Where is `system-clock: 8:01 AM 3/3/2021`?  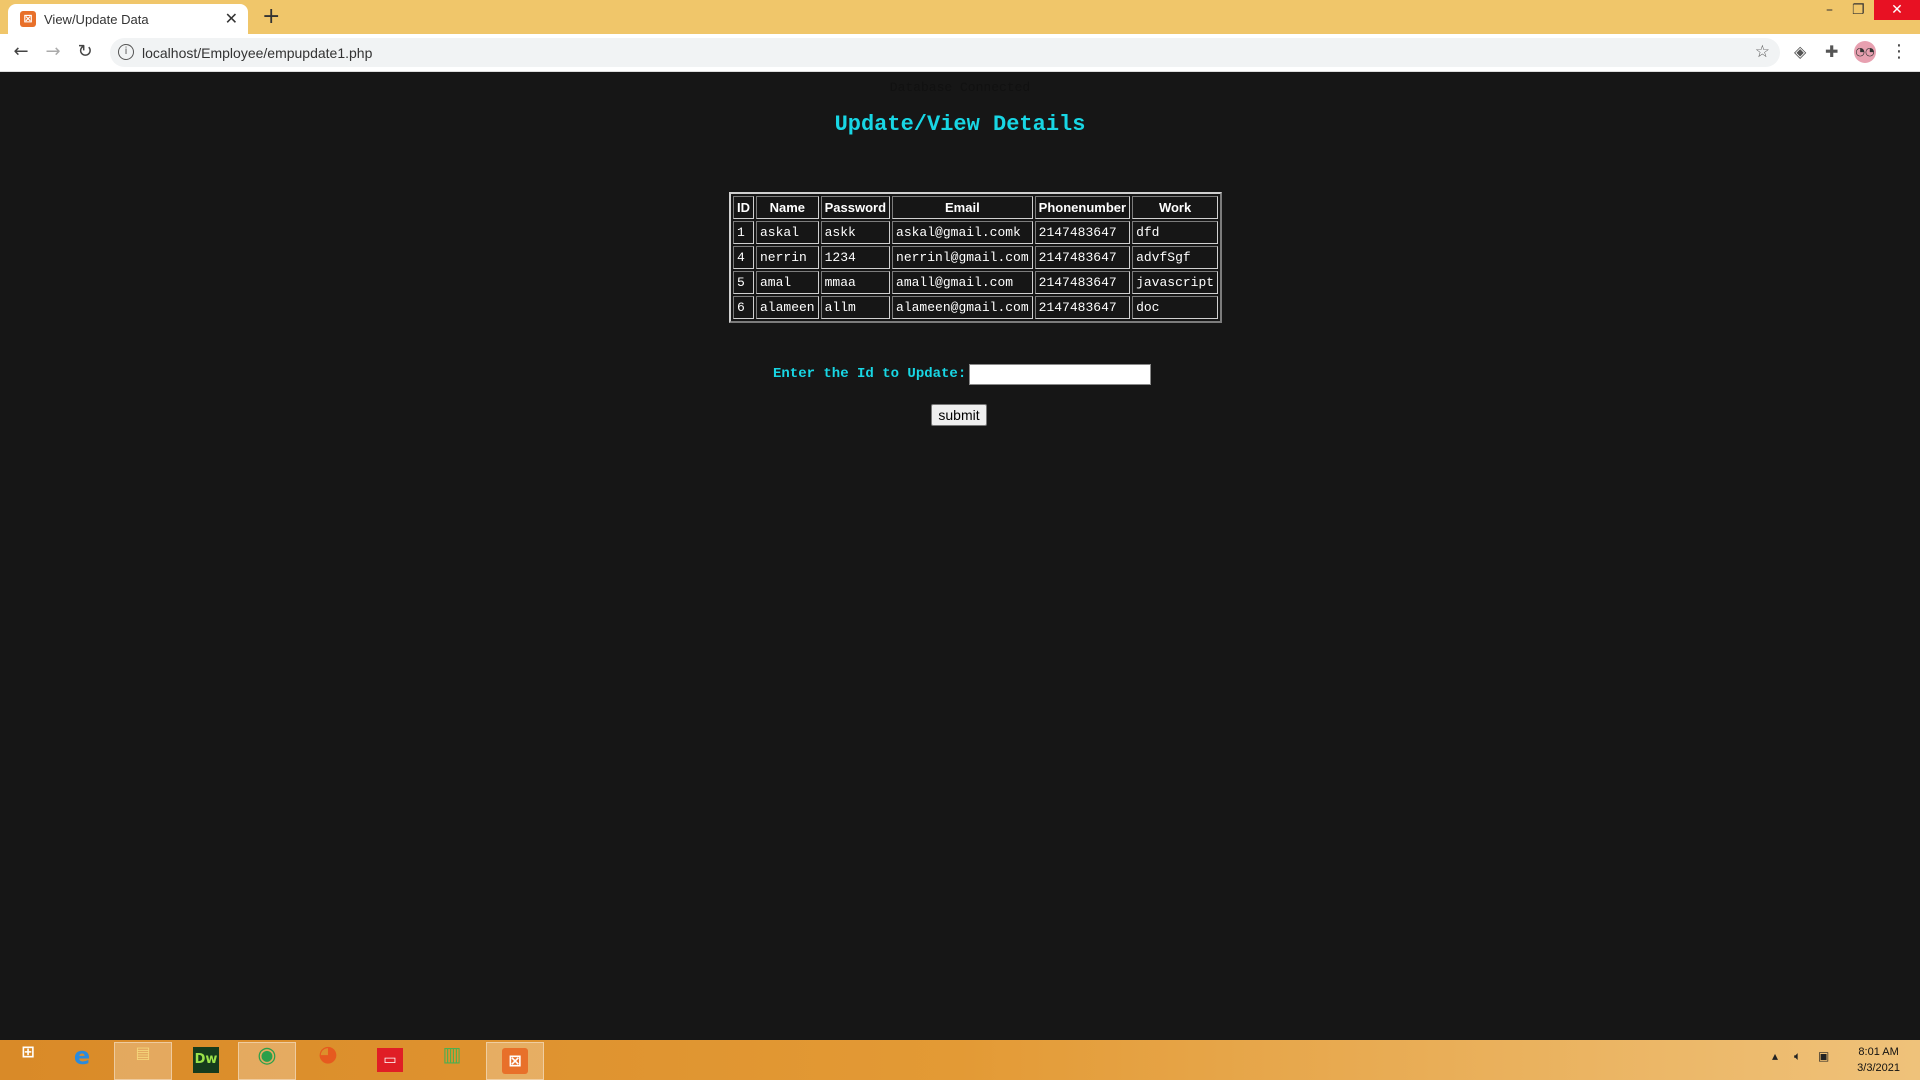
system-clock: 8:01 AM 3/3/2021 is located at coordinates (1878, 1060).